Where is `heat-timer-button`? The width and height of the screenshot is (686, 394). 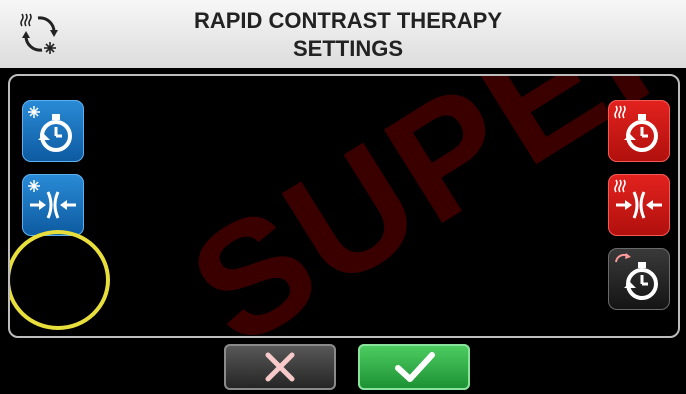 heat-timer-button is located at coordinates (639, 131).